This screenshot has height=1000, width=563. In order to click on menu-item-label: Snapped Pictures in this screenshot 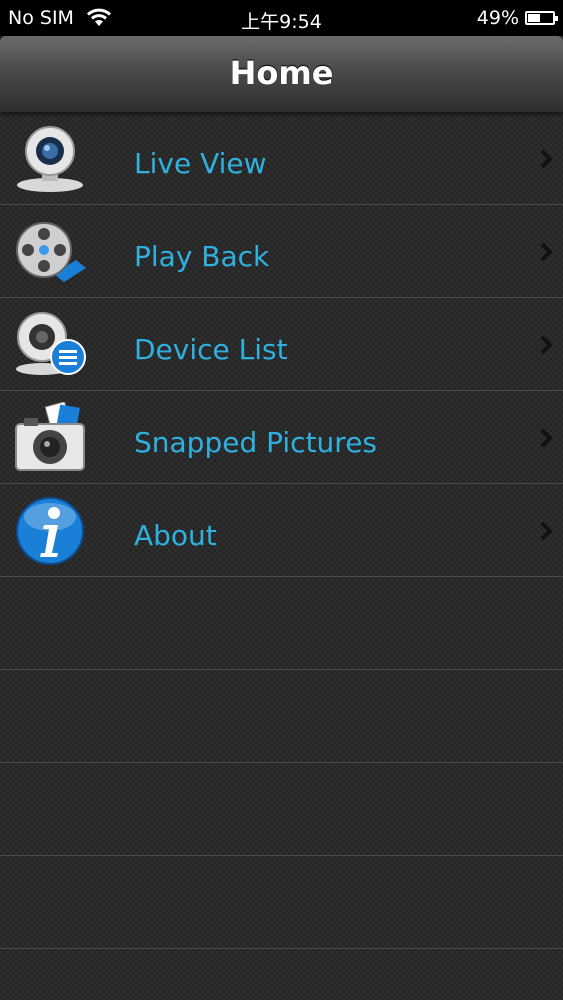, I will do `click(256, 442)`.